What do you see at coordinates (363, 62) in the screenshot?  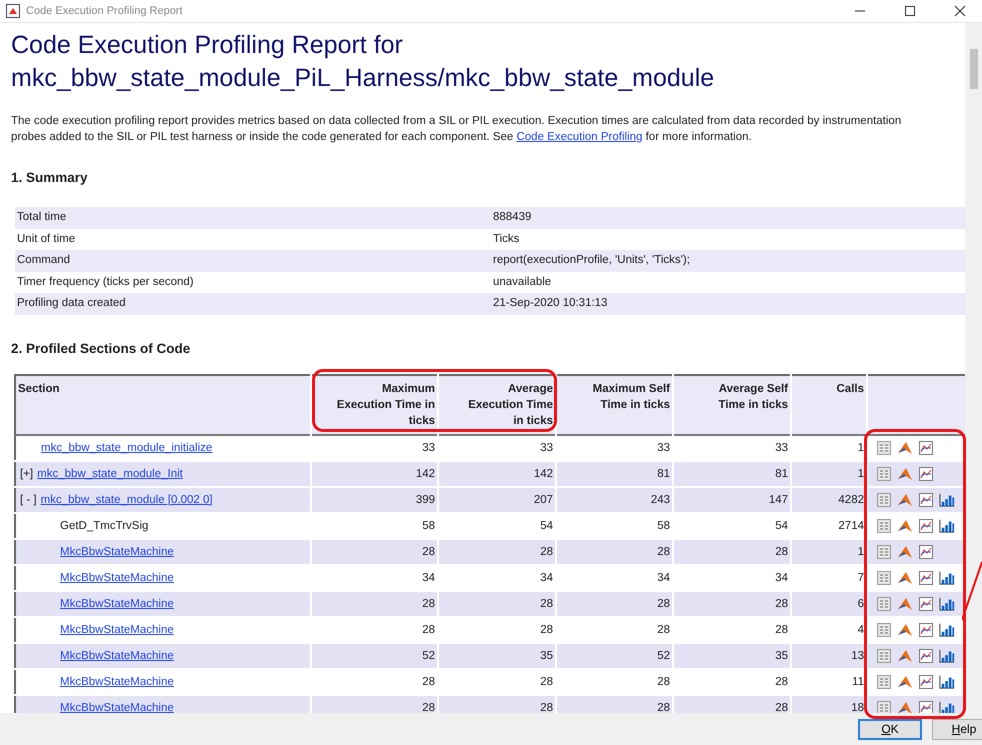 I see `report-title: Code Execution Profiling Report for mkc_bbw_state_module_PiL_Harness/mkc_bbw_state_module` at bounding box center [363, 62].